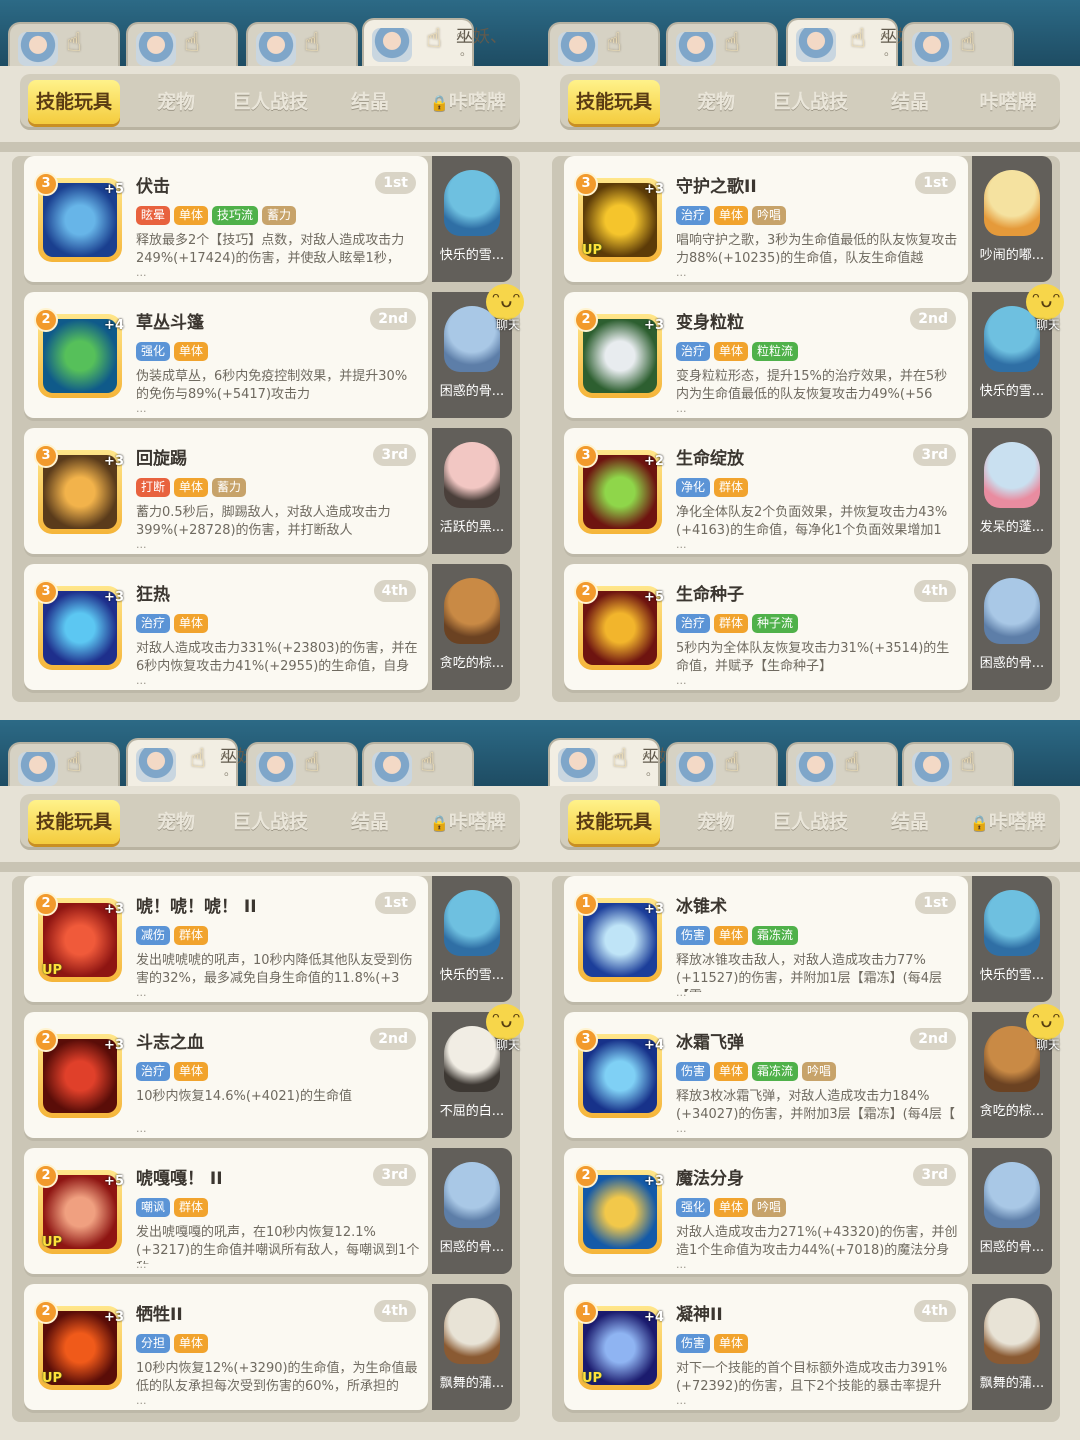 This screenshot has height=1440, width=1080. Describe the element at coordinates (619, 937) in the screenshot. I see `skill-icon: 1 +3` at that location.